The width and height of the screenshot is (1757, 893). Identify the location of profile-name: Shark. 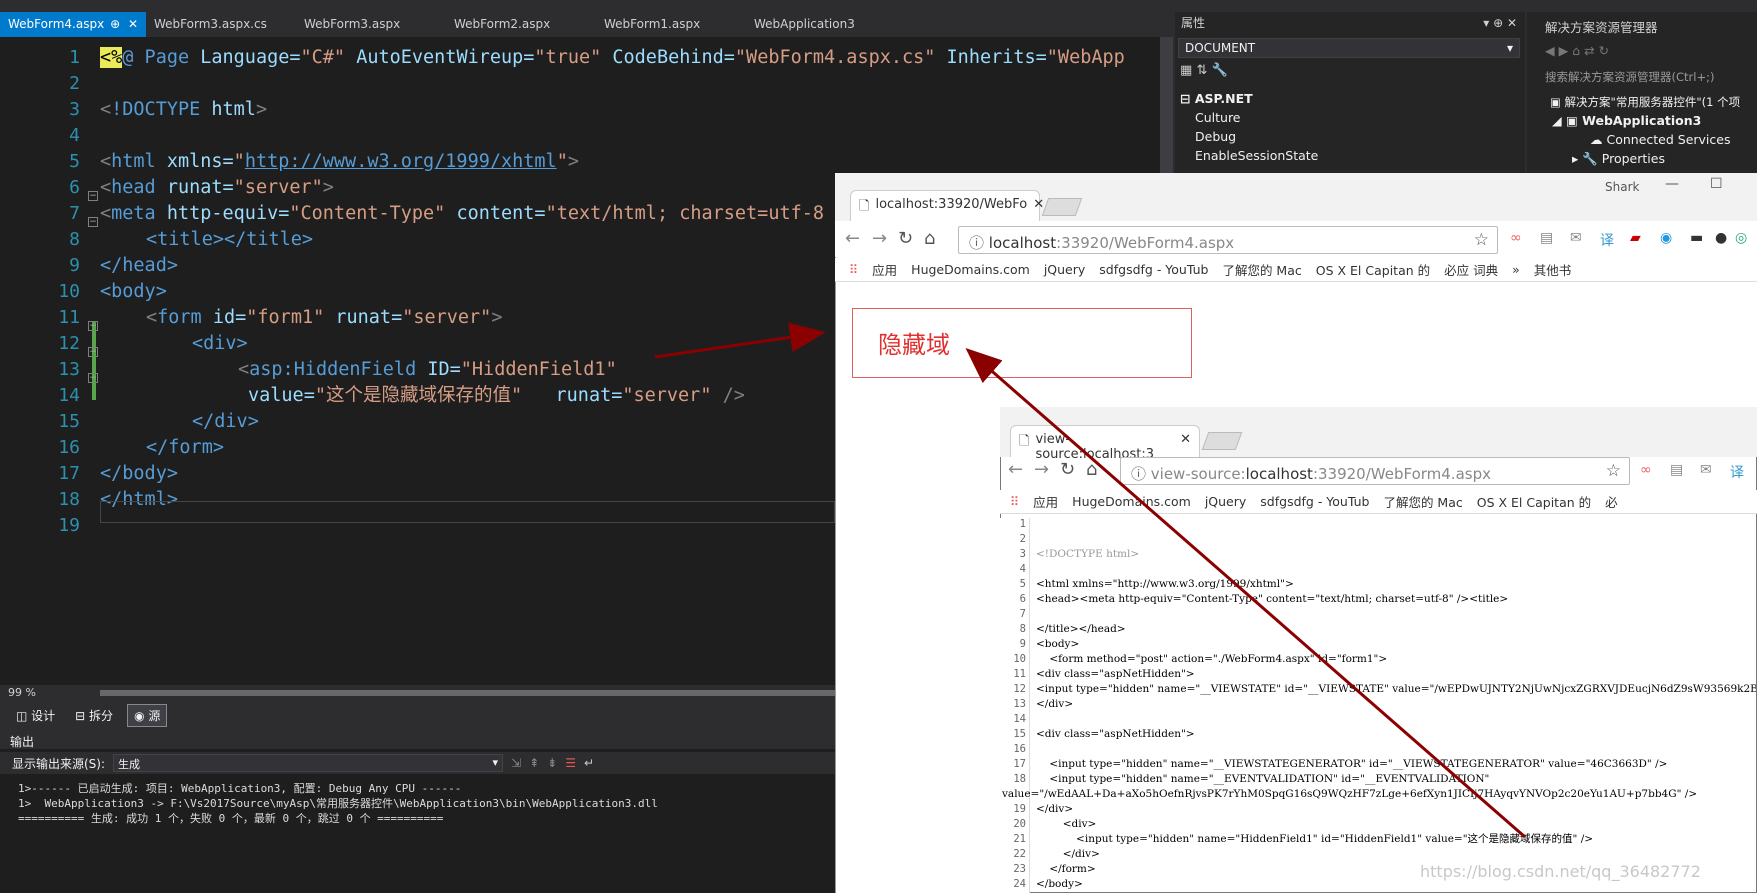
(1622, 187).